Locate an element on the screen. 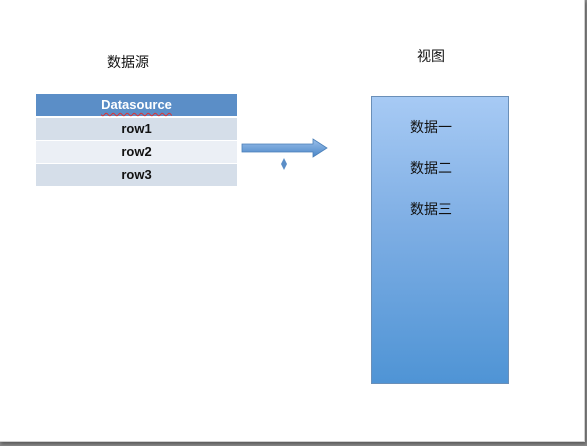 The image size is (587, 446). view-label: 视图 is located at coordinates (431, 57).